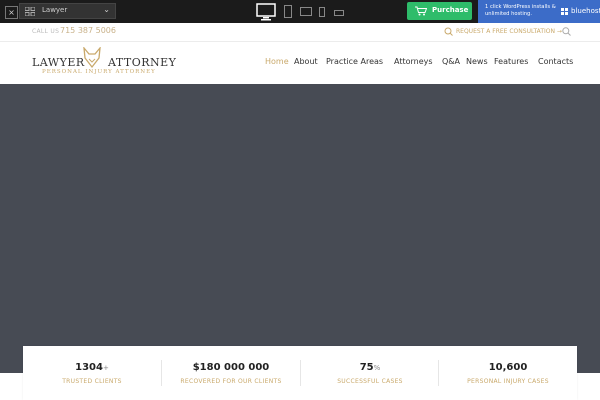 The height and width of the screenshot is (400, 600). What do you see at coordinates (508, 381) in the screenshot?
I see `stat-caption: PERSONAL INJURY CASES` at bounding box center [508, 381].